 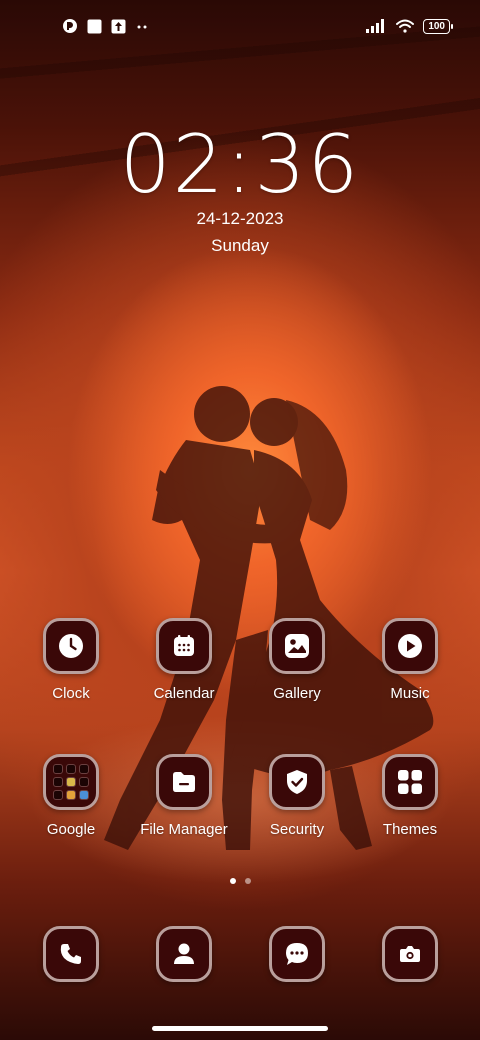 What do you see at coordinates (94, 26) in the screenshot?
I see `notification-square-icon` at bounding box center [94, 26].